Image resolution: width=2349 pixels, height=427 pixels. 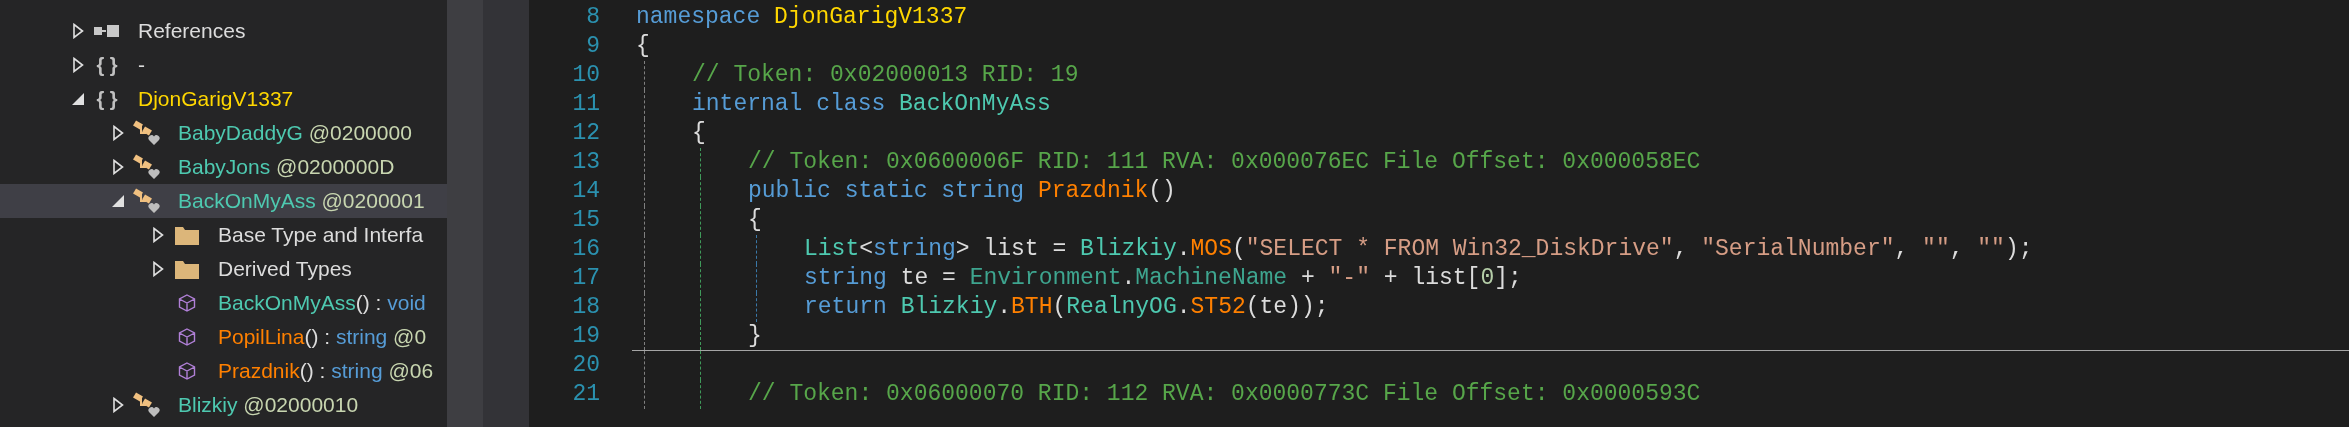 I want to click on tree-item-label: BabyDaddyG @0200000, so click(x=295, y=133).